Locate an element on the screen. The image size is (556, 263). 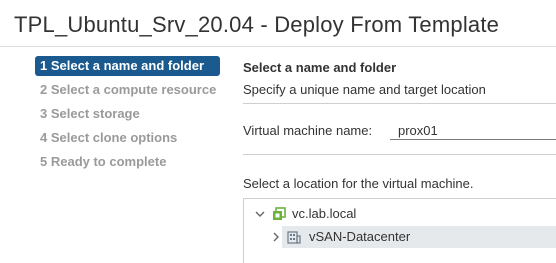
step-select-compute-resource: 2 Select a compute resource is located at coordinates (130, 90).